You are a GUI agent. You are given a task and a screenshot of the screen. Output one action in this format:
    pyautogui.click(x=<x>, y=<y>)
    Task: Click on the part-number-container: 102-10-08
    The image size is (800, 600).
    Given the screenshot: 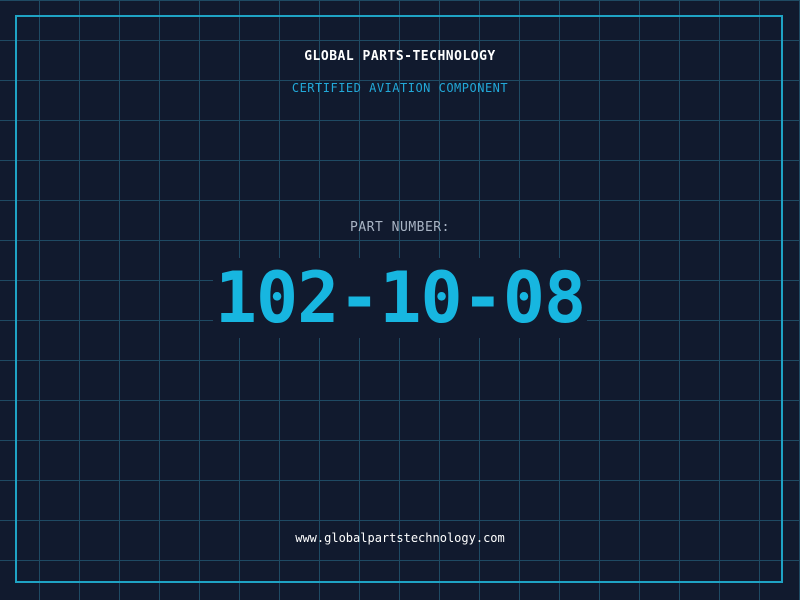 What is the action you would take?
    pyautogui.click(x=400, y=298)
    